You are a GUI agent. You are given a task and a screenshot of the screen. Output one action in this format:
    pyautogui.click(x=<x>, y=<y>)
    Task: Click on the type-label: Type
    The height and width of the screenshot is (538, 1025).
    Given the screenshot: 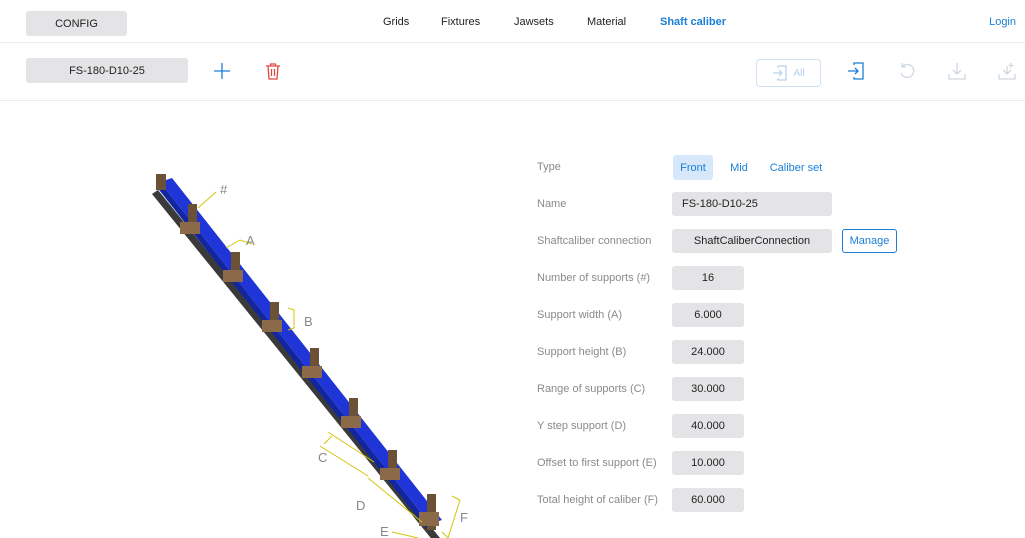 What is the action you would take?
    pyautogui.click(x=549, y=167)
    